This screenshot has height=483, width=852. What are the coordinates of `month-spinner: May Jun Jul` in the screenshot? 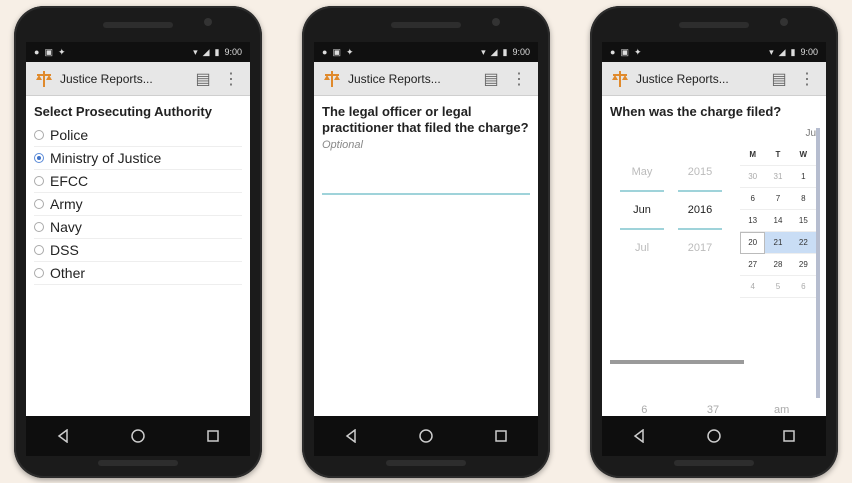 It's located at (642, 210).